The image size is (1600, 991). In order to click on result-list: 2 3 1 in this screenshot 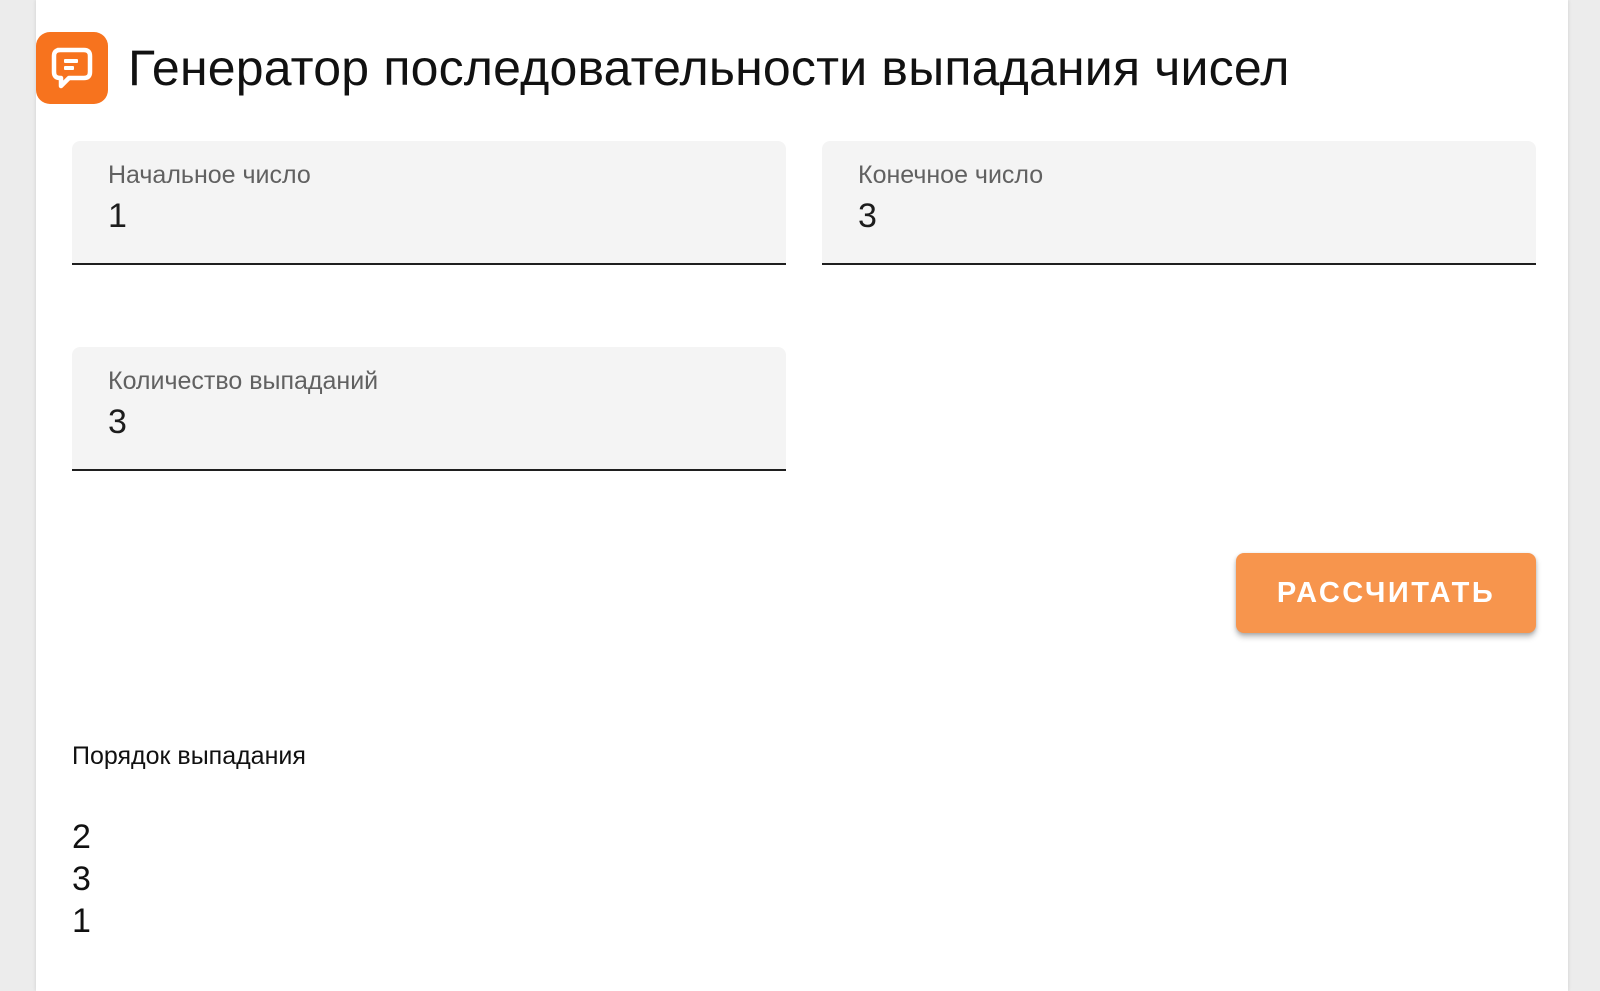, I will do `click(81, 879)`.